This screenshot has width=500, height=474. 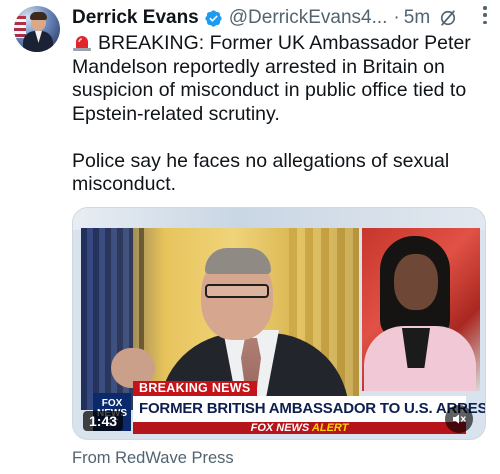 What do you see at coordinates (135, 18) in the screenshot?
I see `author-name: Derrick Evans` at bounding box center [135, 18].